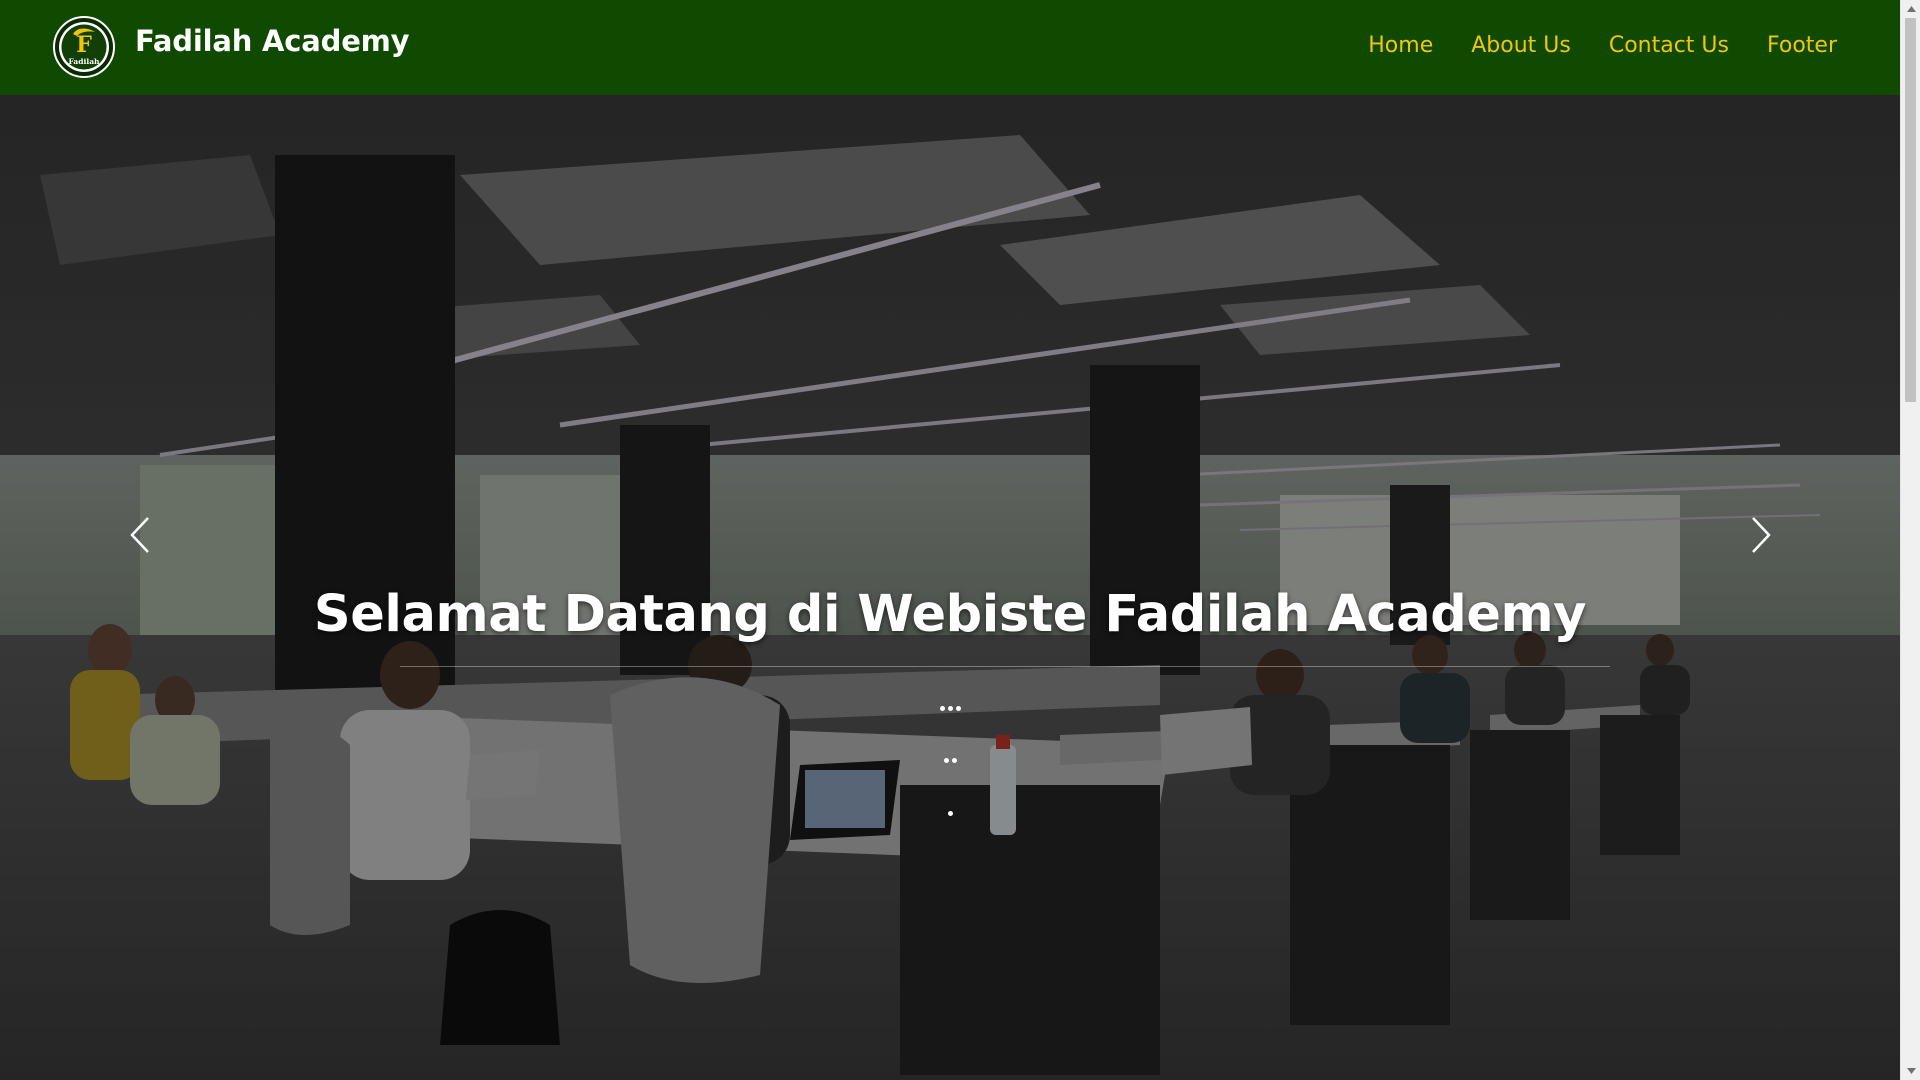 Image resolution: width=1920 pixels, height=1080 pixels. What do you see at coordinates (1758, 535) in the screenshot?
I see `chevron-right-icon` at bounding box center [1758, 535].